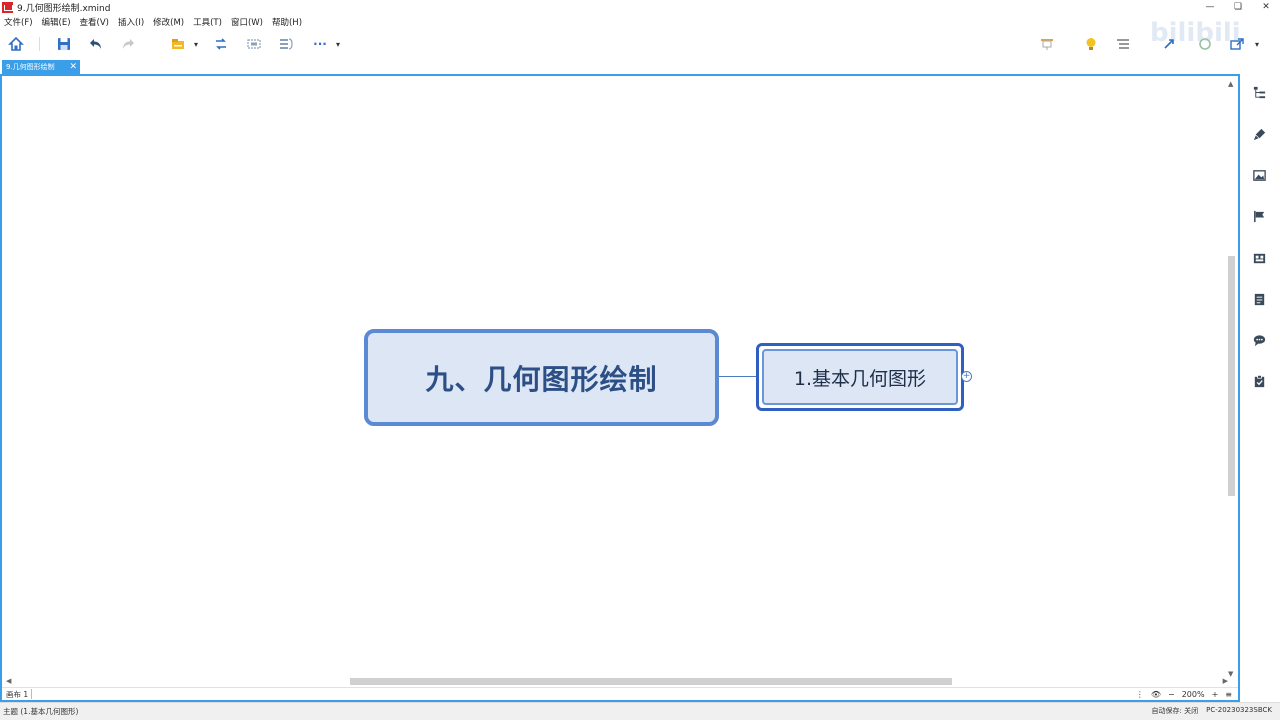  I want to click on central-topic: 九、几何图形绘制, so click(541, 377).